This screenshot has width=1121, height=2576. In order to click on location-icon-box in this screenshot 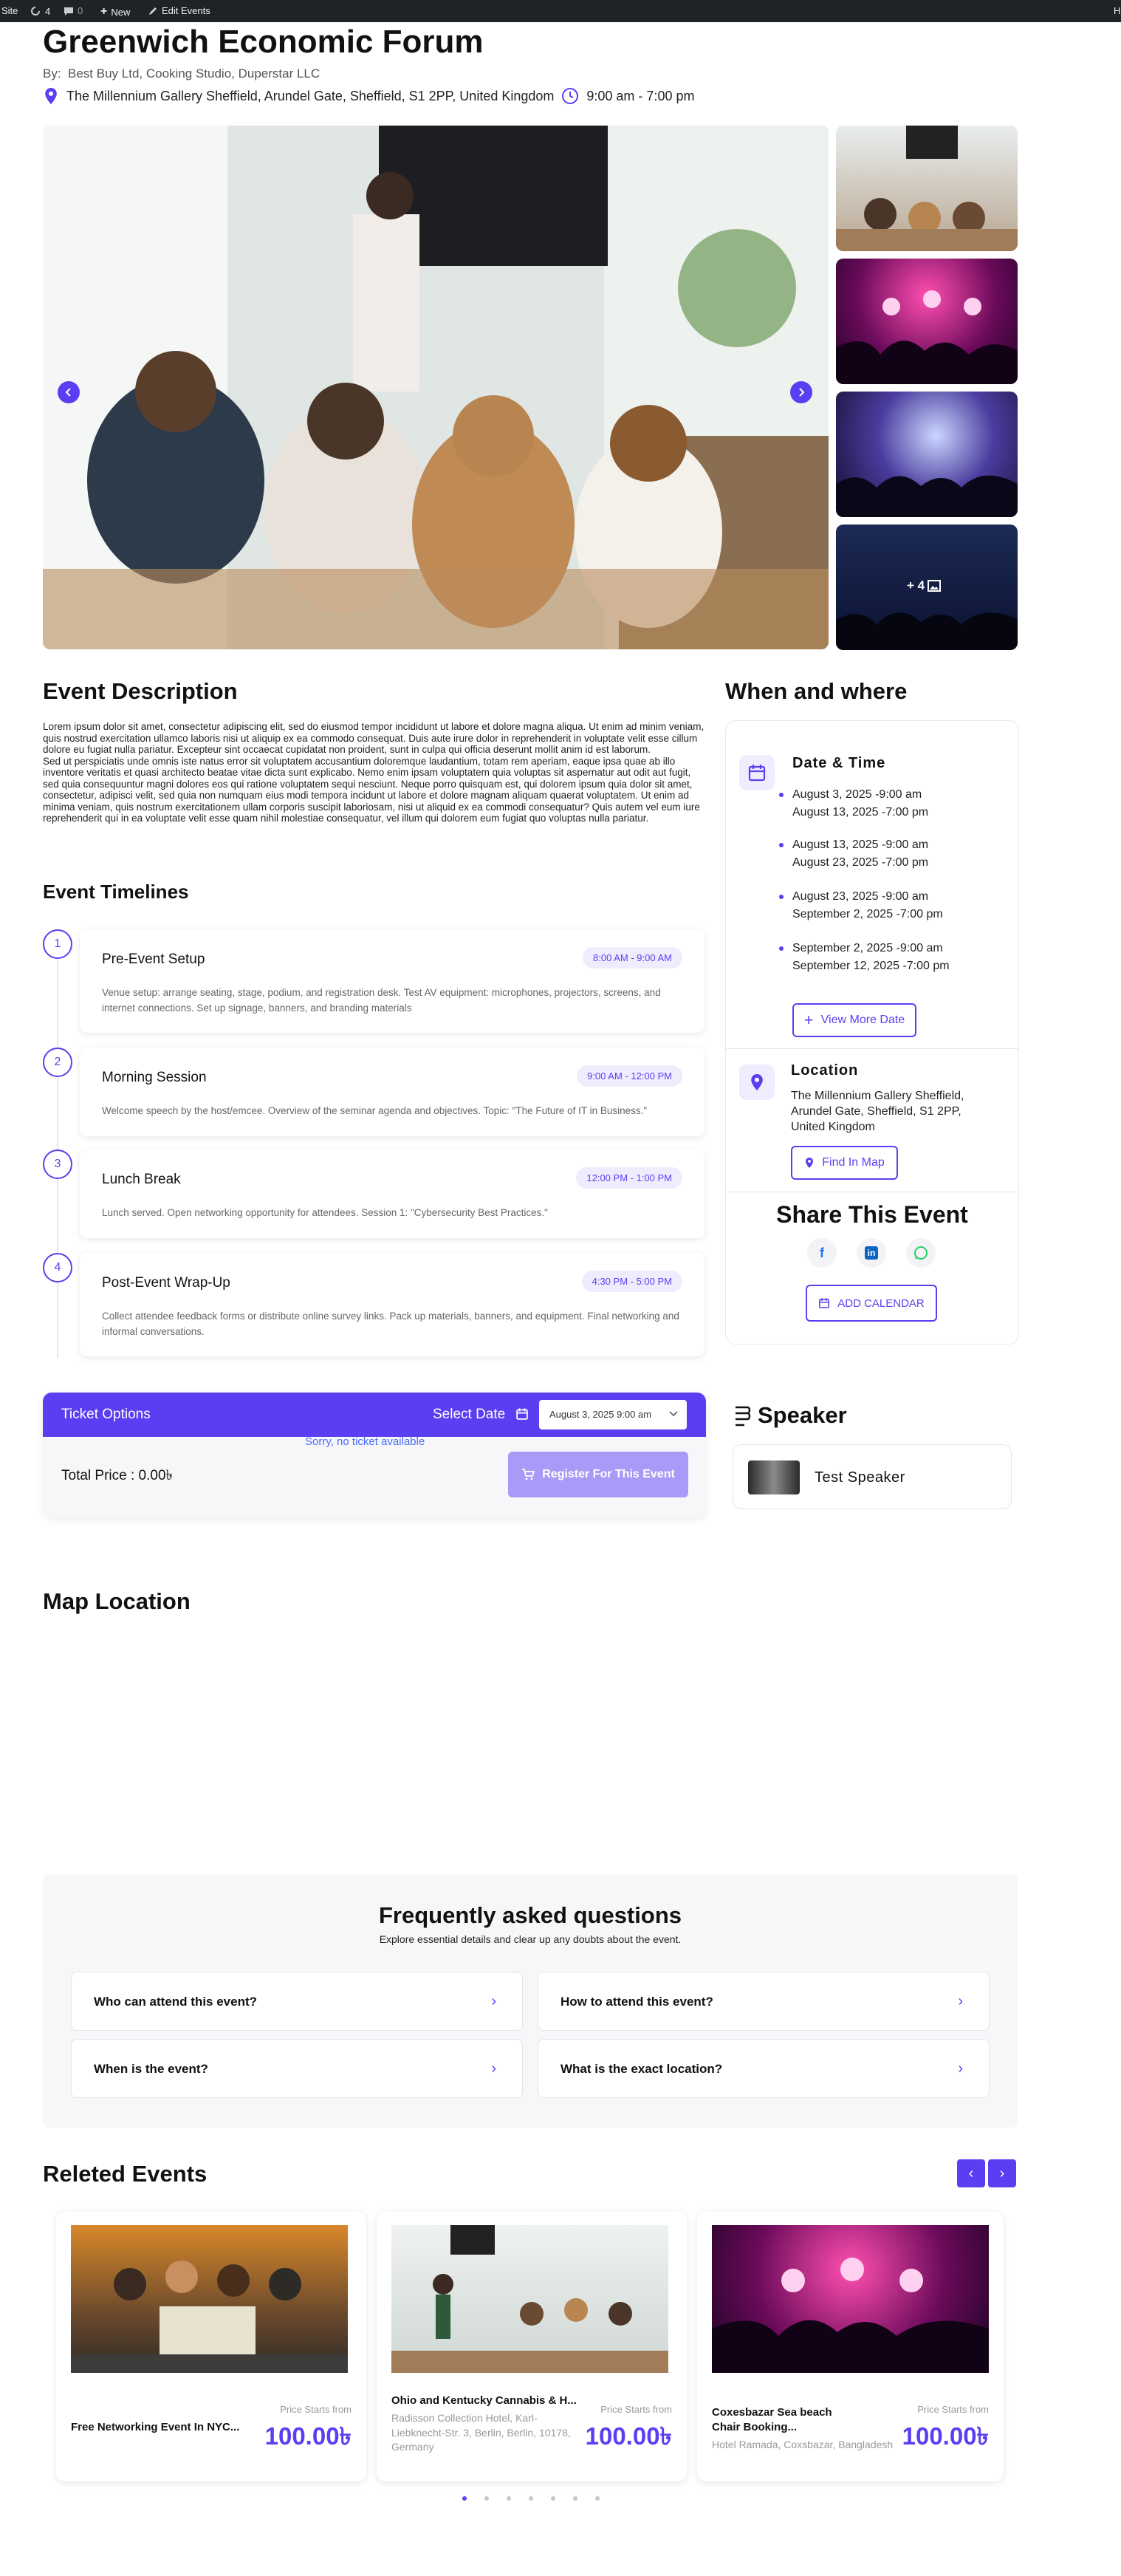, I will do `click(757, 1082)`.